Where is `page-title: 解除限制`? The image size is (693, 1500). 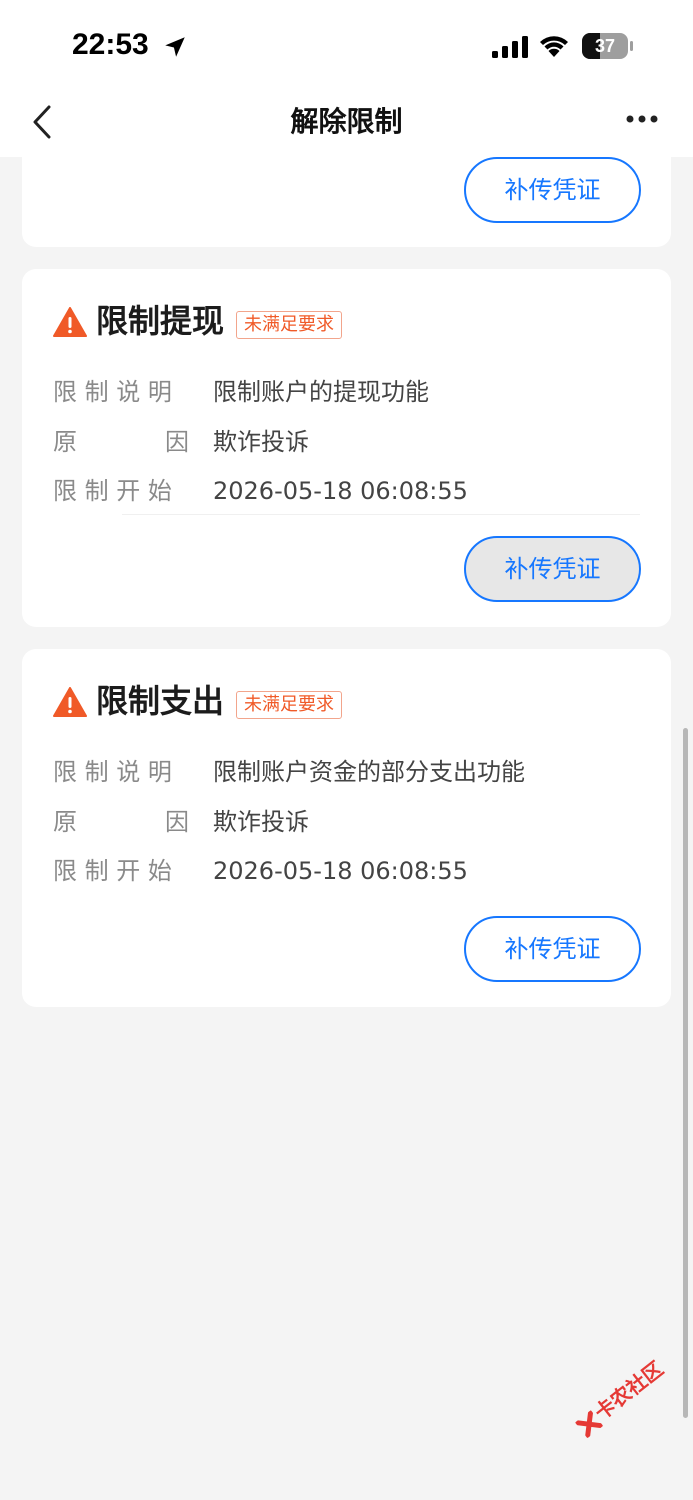 page-title: 解除限制 is located at coordinates (346, 121).